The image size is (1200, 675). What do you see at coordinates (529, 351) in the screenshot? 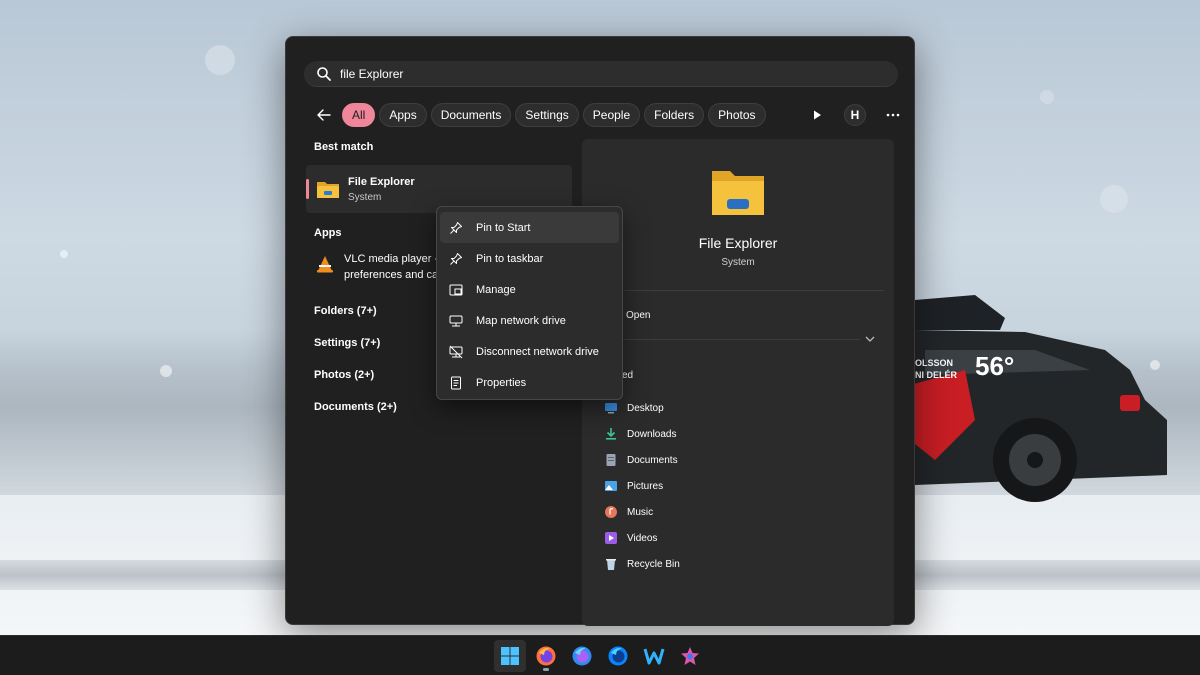
I see `menu-item-disconnect-network-drive: Disconnect network drive` at bounding box center [529, 351].